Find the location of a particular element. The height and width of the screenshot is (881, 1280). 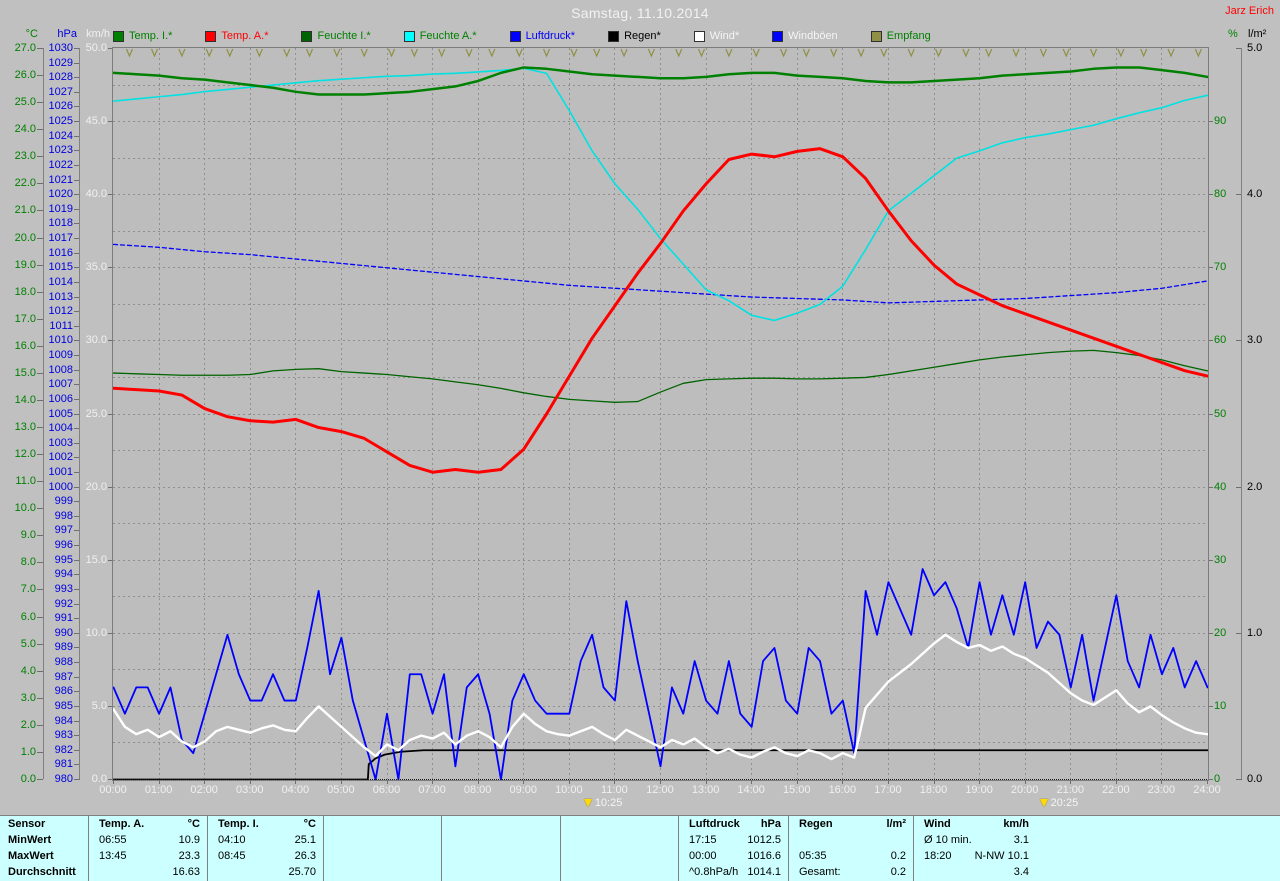

celsius-tick-label: 16.0 is located at coordinates (25, 345).